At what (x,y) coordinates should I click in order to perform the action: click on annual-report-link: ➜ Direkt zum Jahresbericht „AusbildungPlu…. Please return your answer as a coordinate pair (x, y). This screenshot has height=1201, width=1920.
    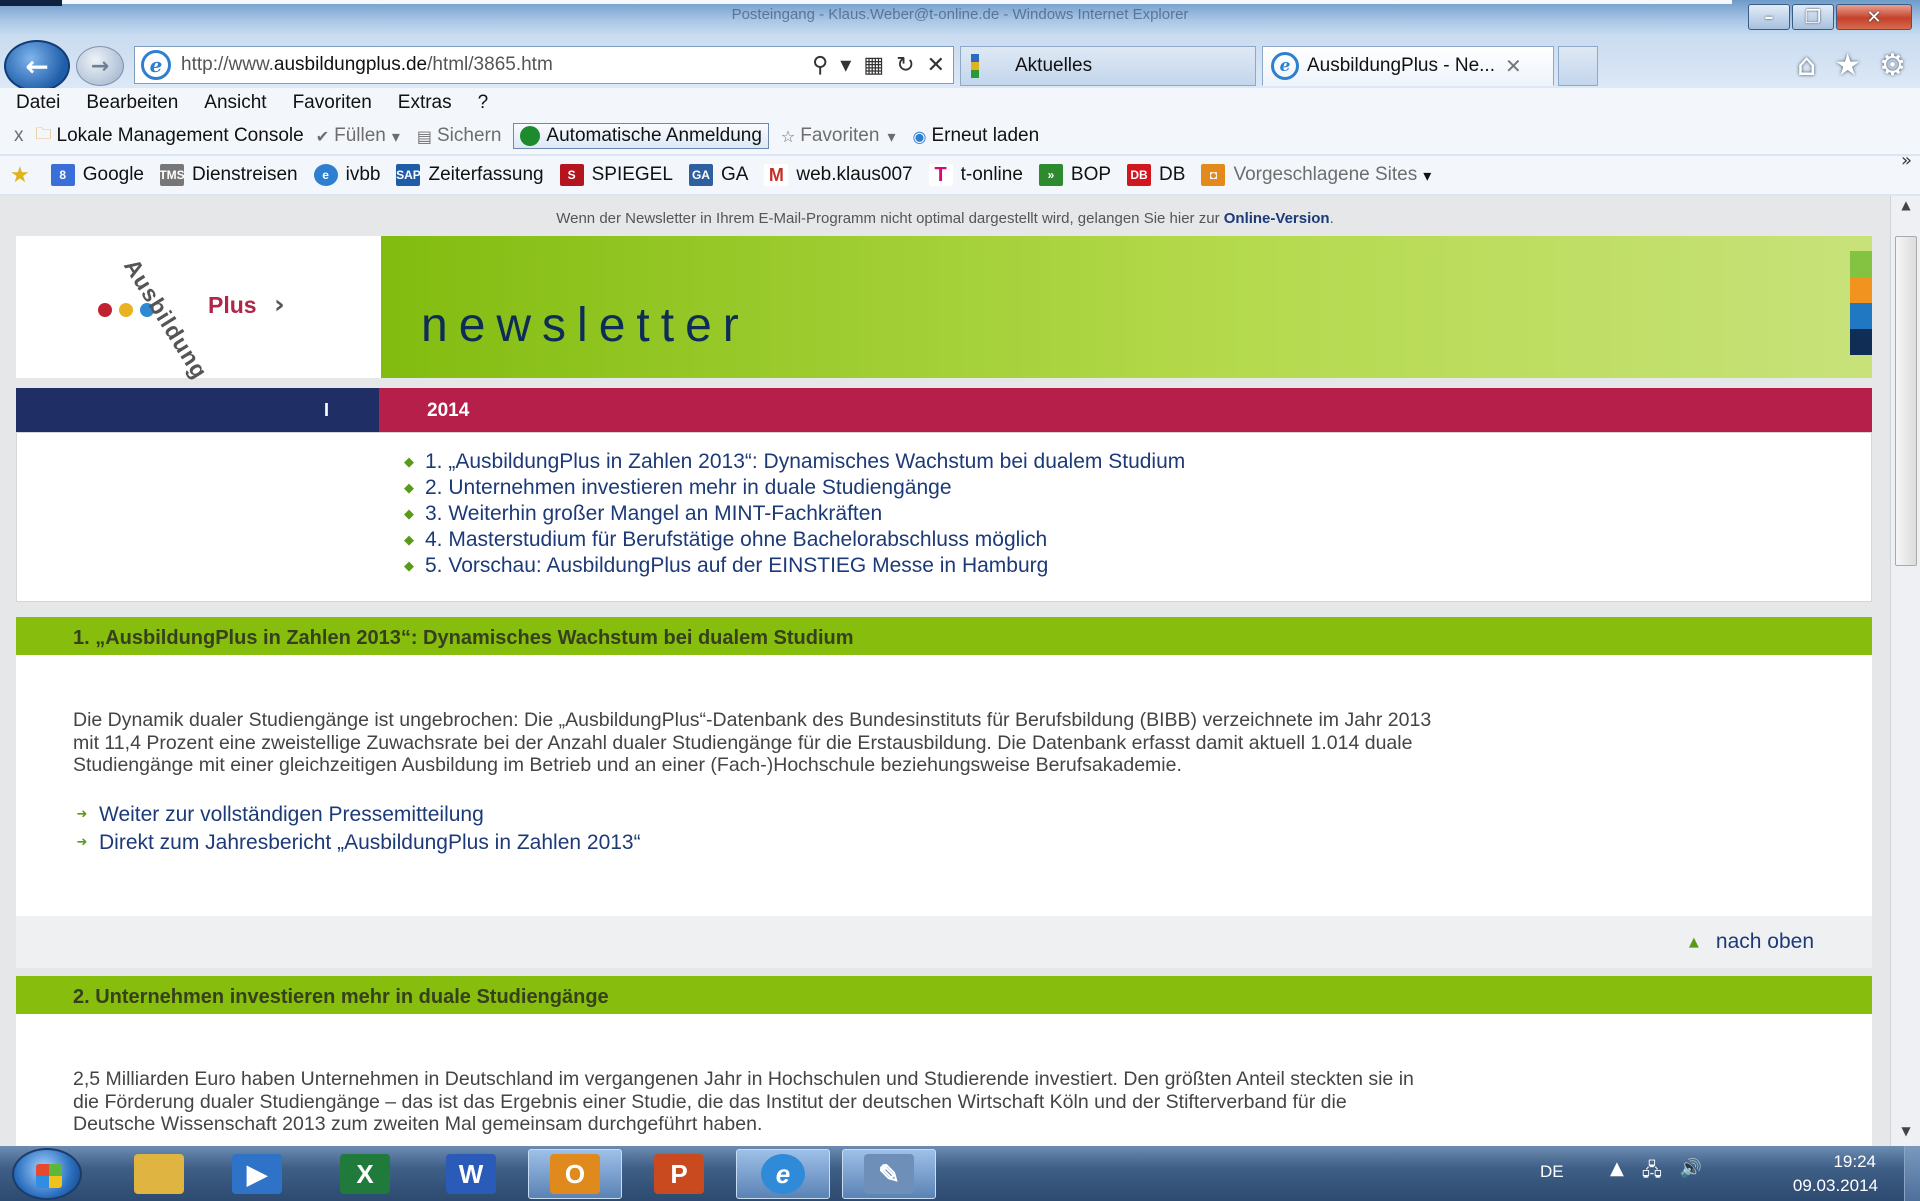
    Looking at the image, I should click on (944, 843).